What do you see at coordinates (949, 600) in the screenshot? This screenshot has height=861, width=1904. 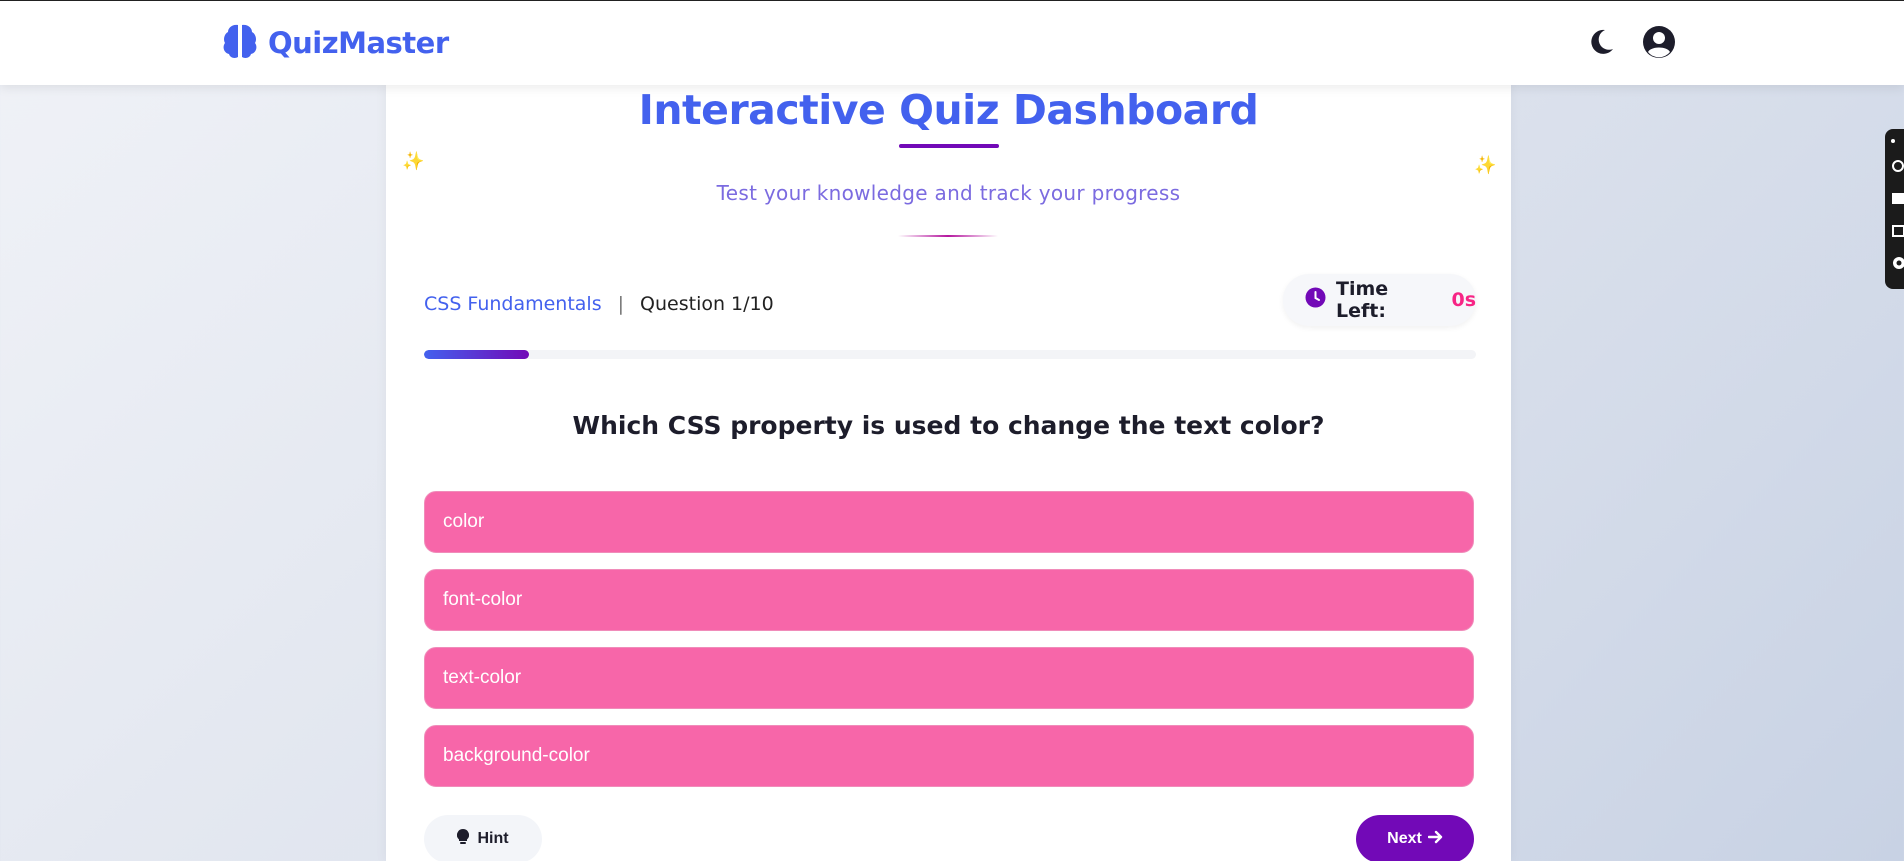 I see `option-font-color: font-color` at bounding box center [949, 600].